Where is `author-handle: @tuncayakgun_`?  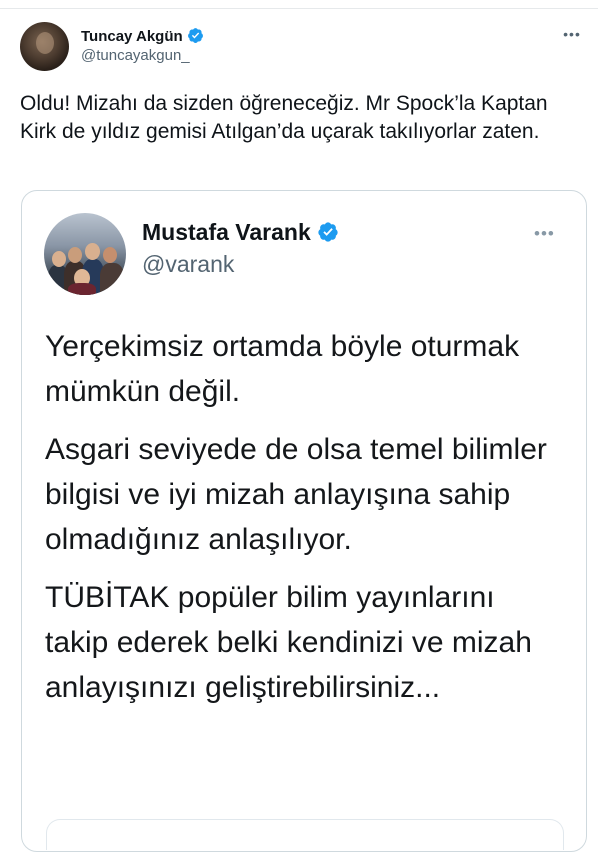
author-handle: @tuncayakgun_ is located at coordinates (135, 56).